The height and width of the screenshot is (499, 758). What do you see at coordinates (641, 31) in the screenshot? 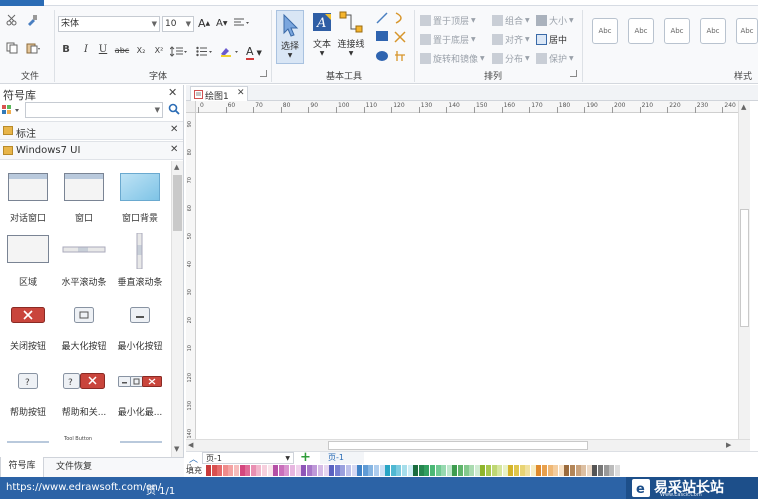
I see `style-sample-2: Abc` at bounding box center [641, 31].